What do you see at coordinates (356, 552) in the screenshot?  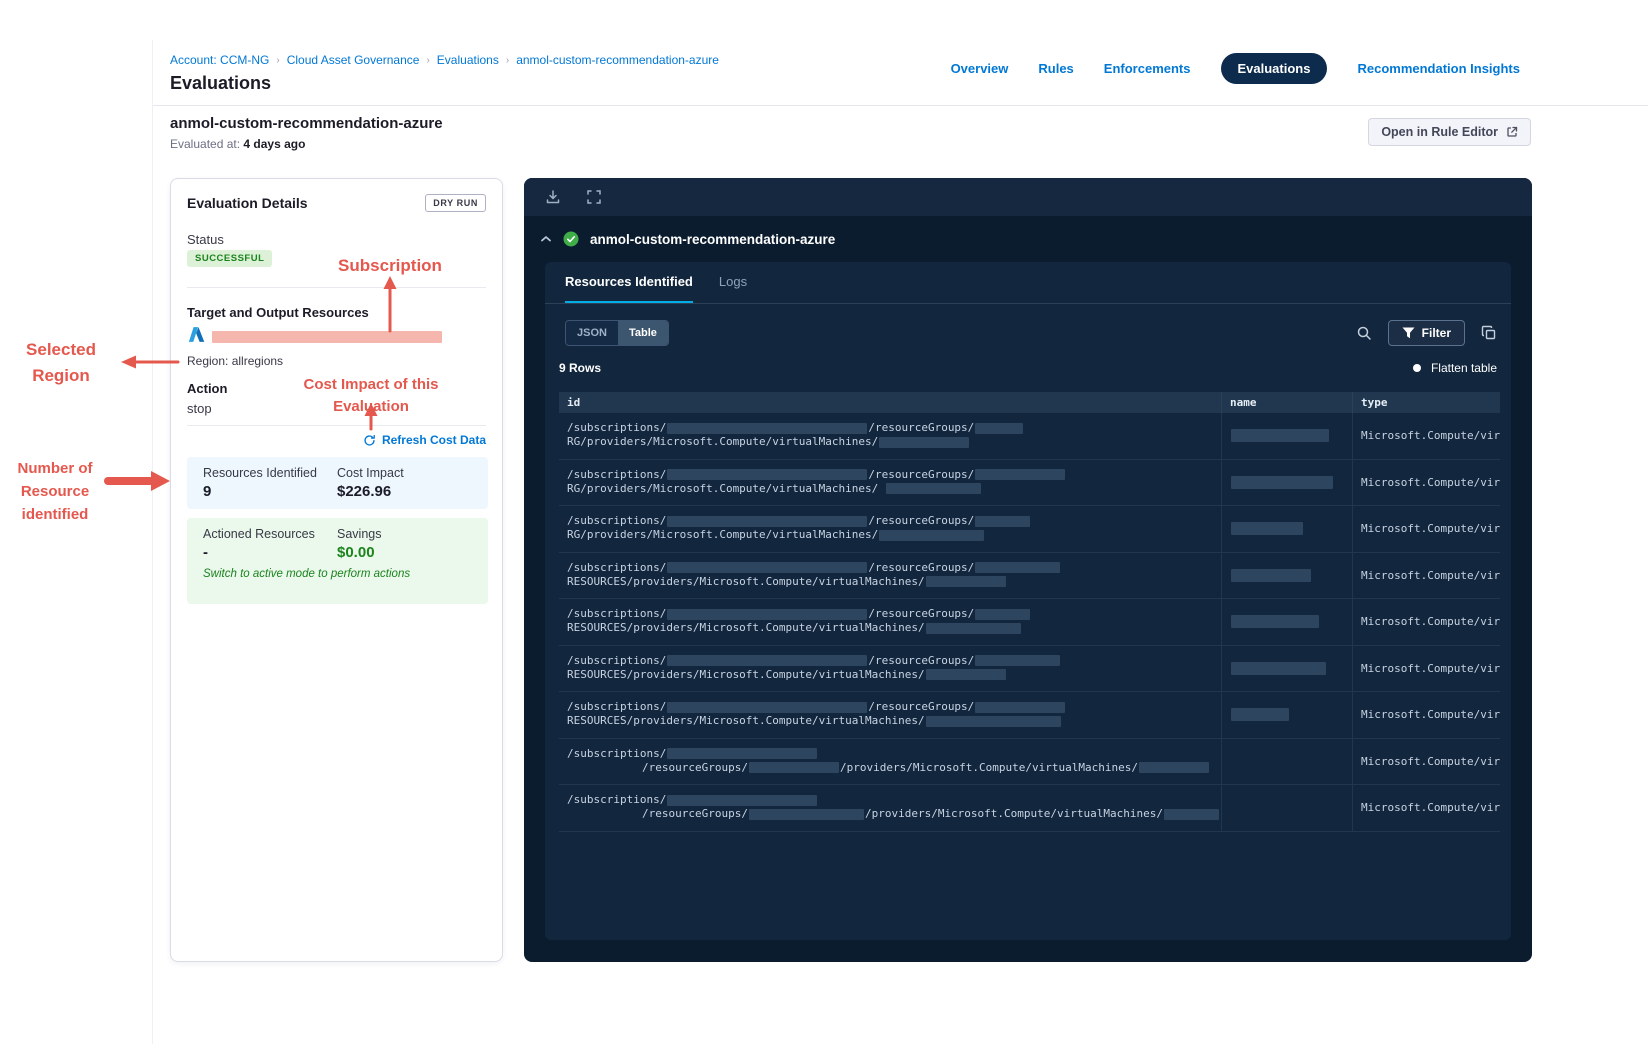 I see `savings-value: $0.00` at bounding box center [356, 552].